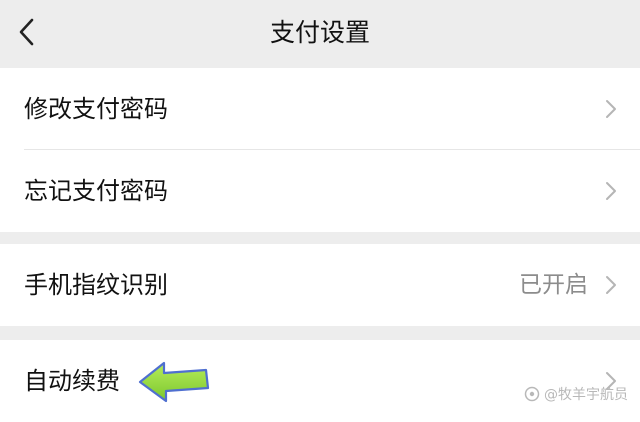  Describe the element at coordinates (72, 381) in the screenshot. I see `auto-renew-label: 自动续费` at that location.